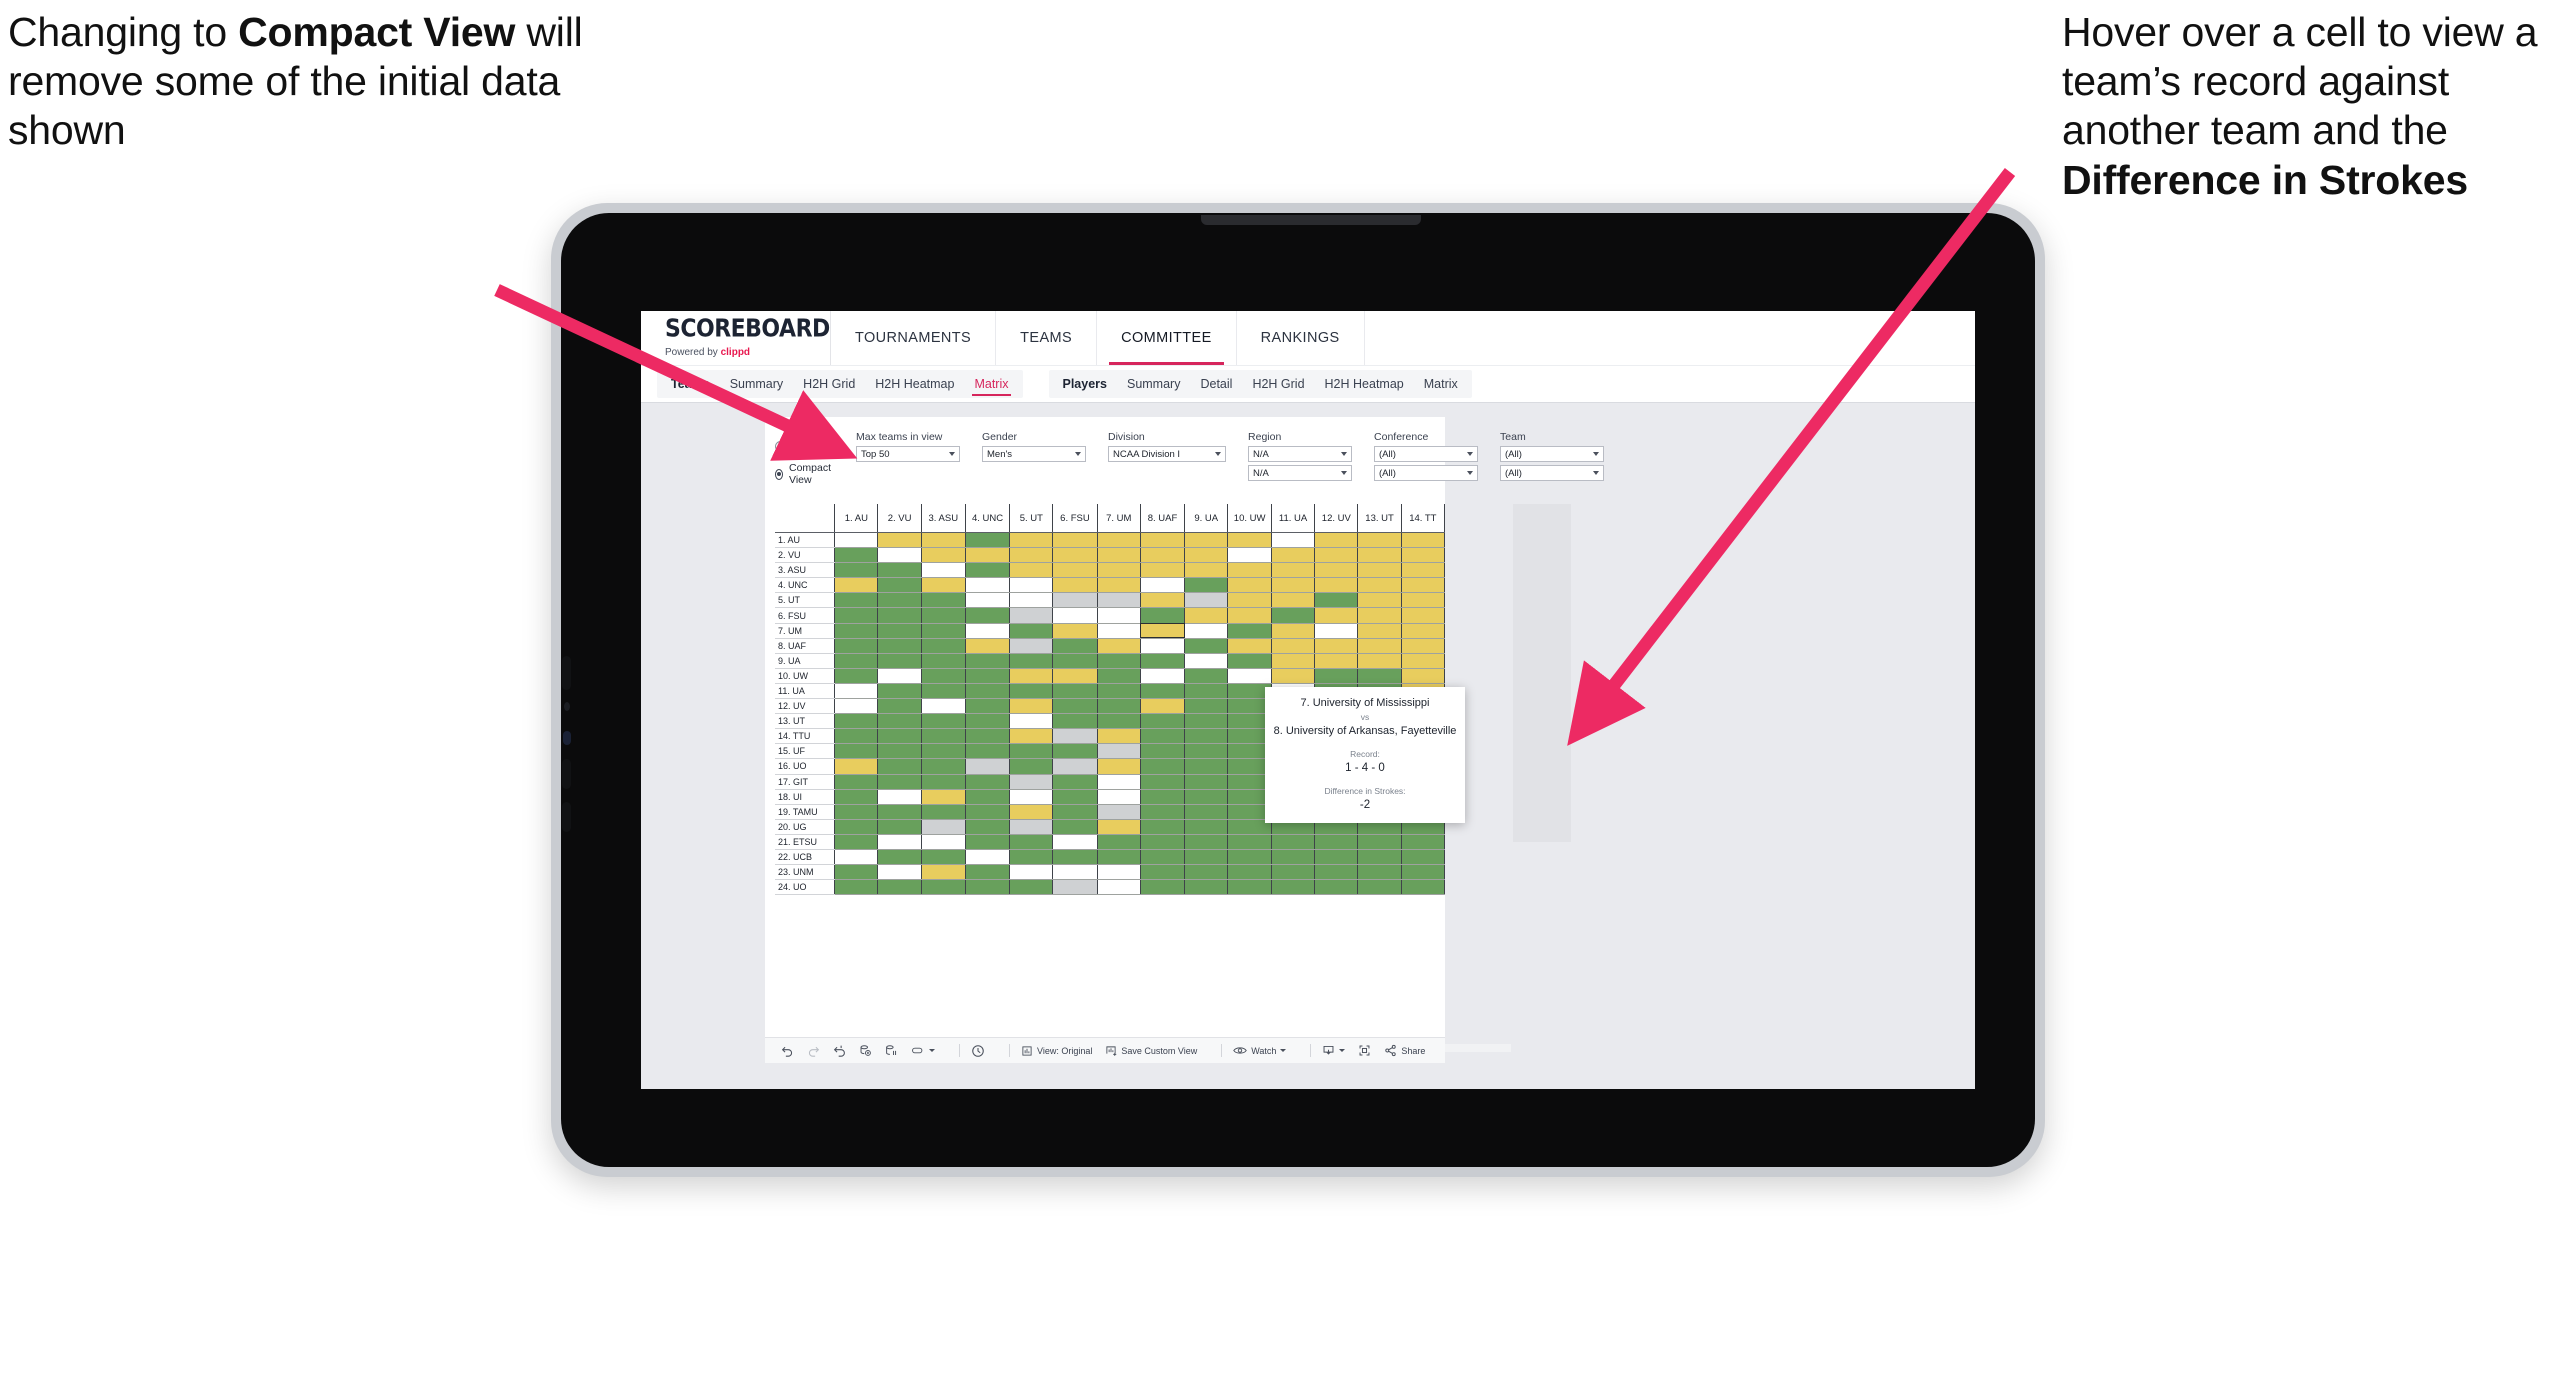 Image resolution: width=2565 pixels, height=1380 pixels. Describe the element at coordinates (1216, 384) in the screenshot. I see `subtab-players-detail: Detail` at that location.